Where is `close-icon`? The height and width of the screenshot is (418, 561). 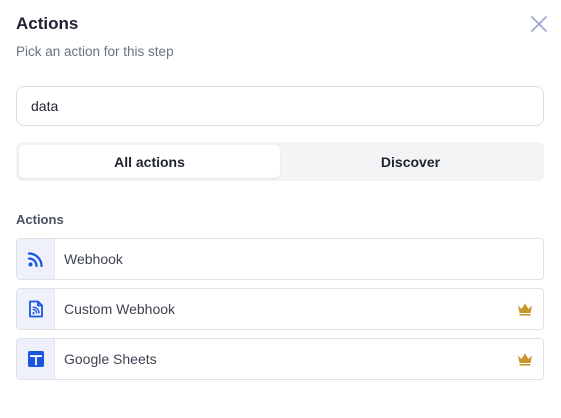
close-icon is located at coordinates (539, 24).